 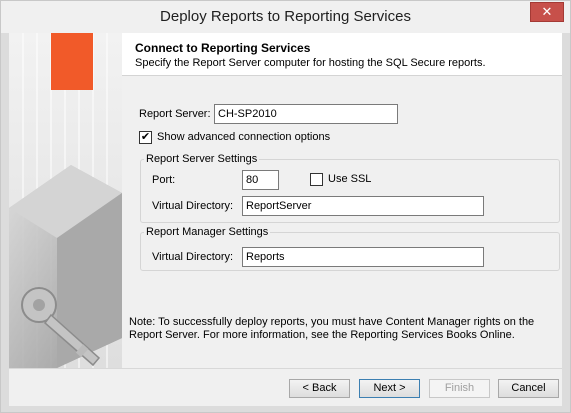 I want to click on page-title: Connect to Reporting Services, so click(x=223, y=48).